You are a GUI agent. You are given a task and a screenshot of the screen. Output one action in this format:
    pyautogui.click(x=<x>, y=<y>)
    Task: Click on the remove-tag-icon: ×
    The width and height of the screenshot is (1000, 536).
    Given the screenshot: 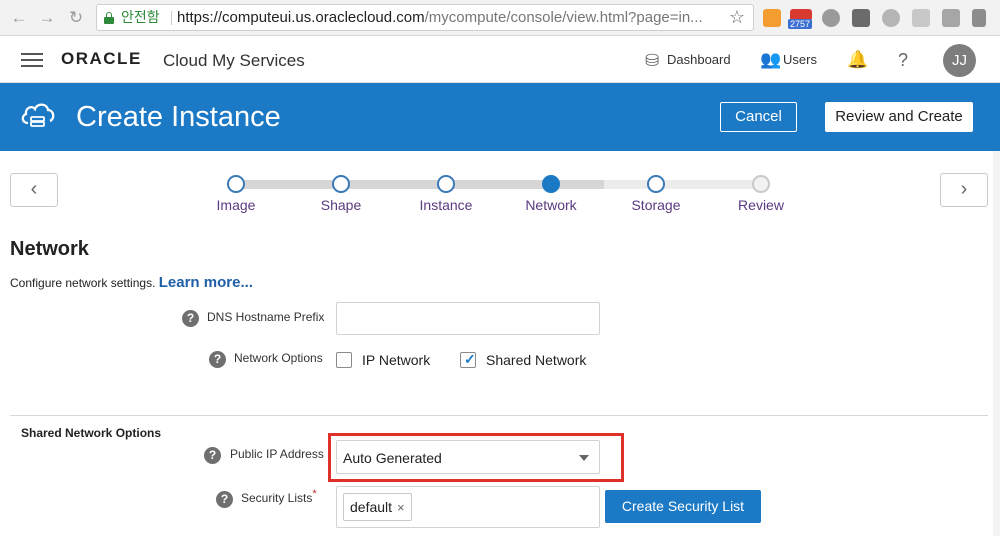 What is the action you would take?
    pyautogui.click(x=401, y=507)
    